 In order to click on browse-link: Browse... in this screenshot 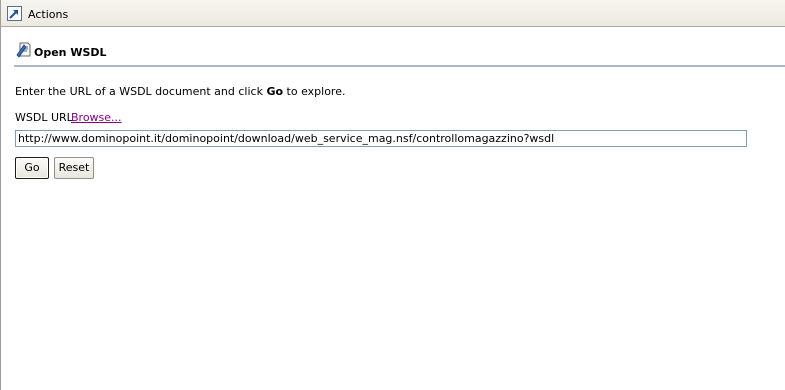, I will do `click(96, 117)`.